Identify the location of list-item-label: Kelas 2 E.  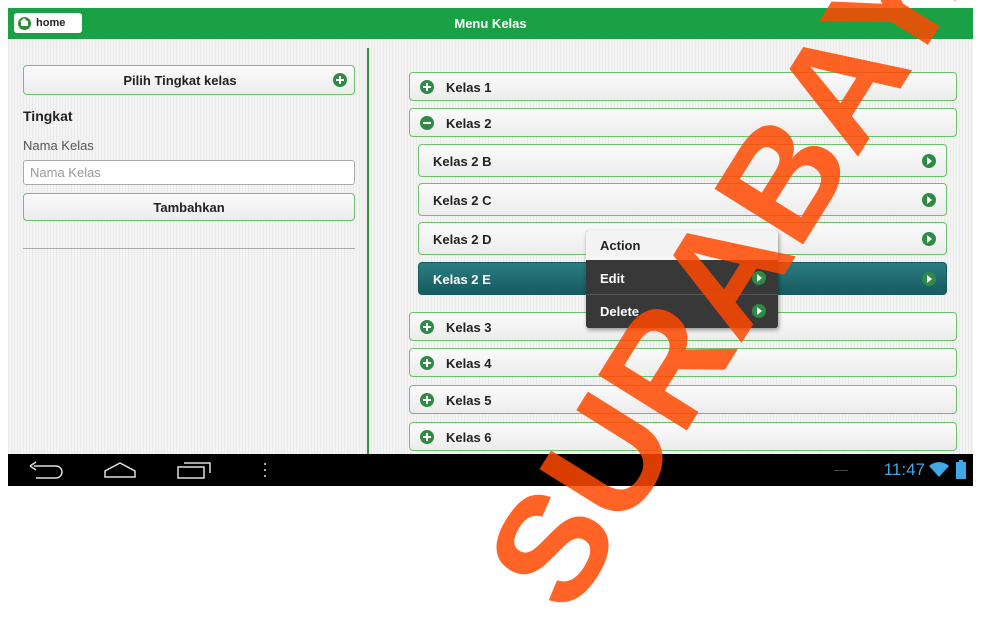
(462, 279).